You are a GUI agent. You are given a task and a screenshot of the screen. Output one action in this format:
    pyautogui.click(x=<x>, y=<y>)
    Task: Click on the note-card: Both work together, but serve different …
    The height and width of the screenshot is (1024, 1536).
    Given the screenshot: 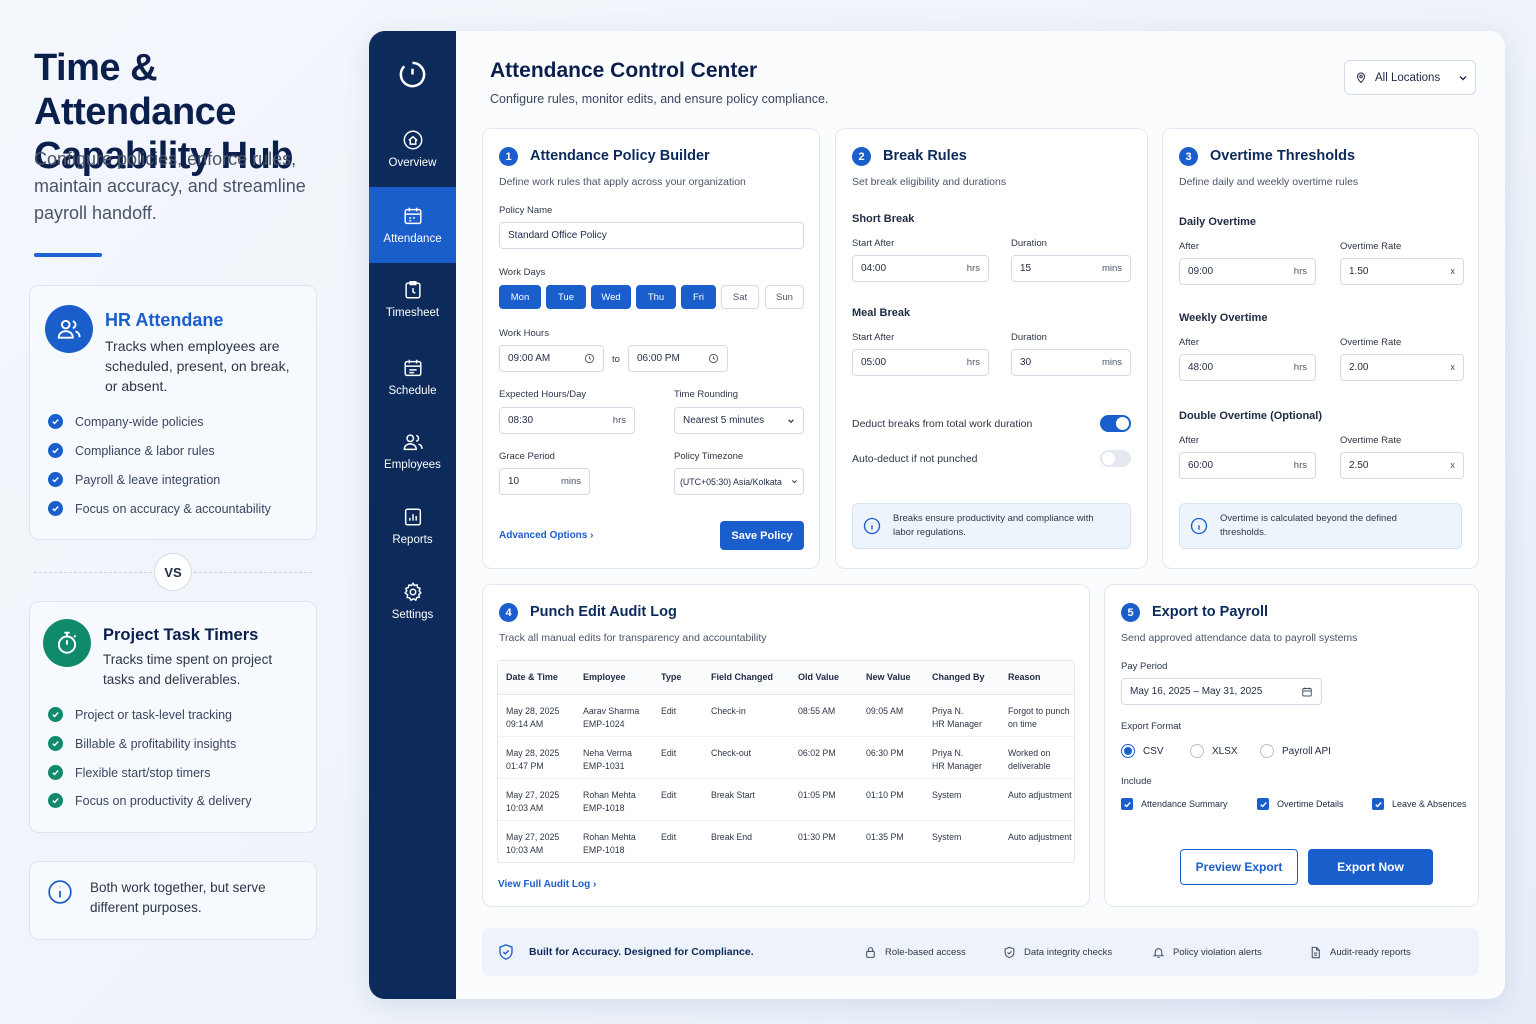 What is the action you would take?
    pyautogui.click(x=173, y=900)
    